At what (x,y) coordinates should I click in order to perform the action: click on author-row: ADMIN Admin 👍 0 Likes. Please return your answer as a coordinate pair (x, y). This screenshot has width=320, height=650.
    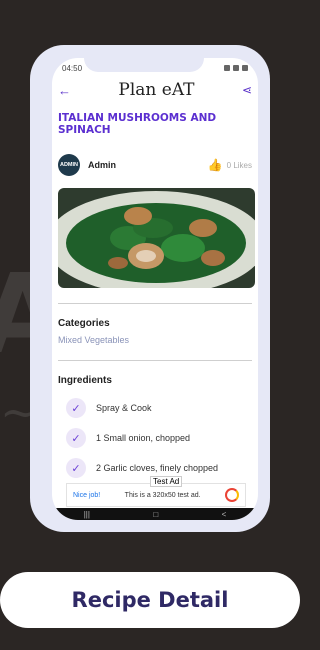
    Looking at the image, I should click on (155, 165).